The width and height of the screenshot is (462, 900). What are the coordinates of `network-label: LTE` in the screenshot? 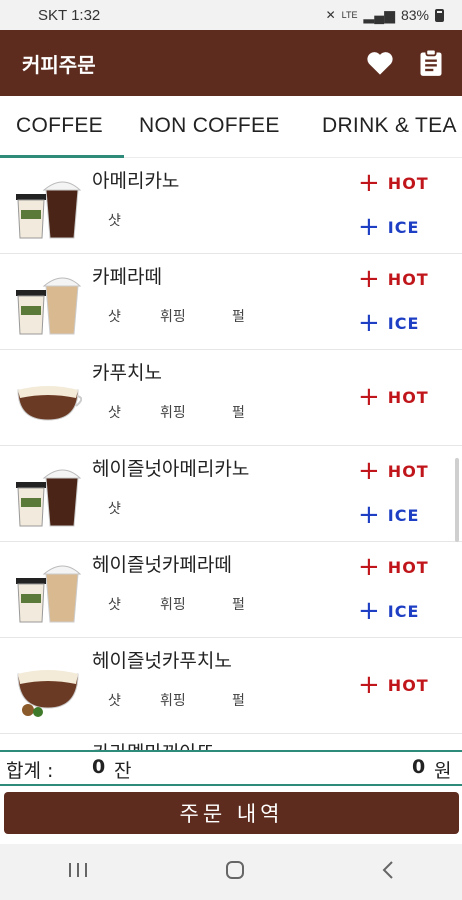 It's located at (349, 15).